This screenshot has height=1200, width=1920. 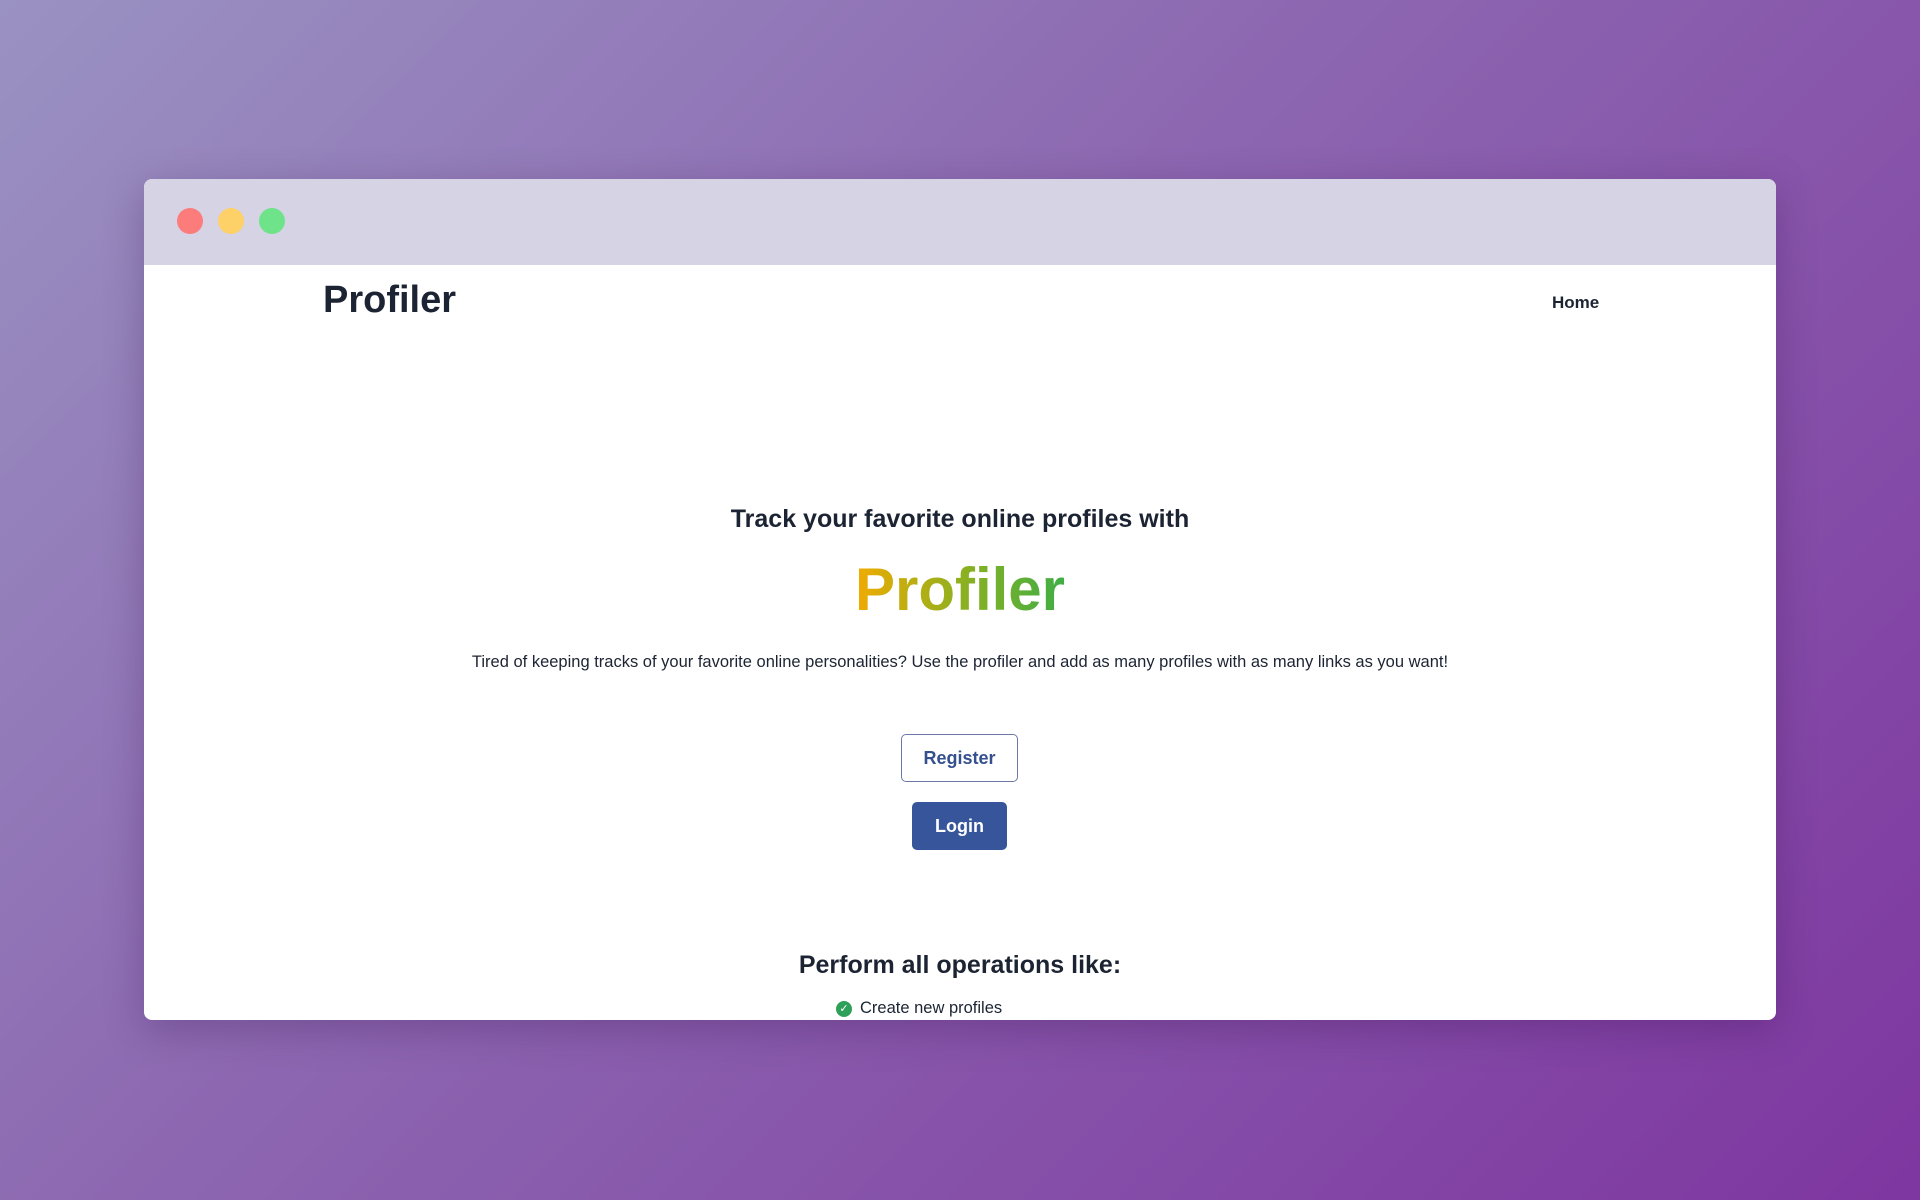 I want to click on maximize-window-button, so click(x=272, y=221).